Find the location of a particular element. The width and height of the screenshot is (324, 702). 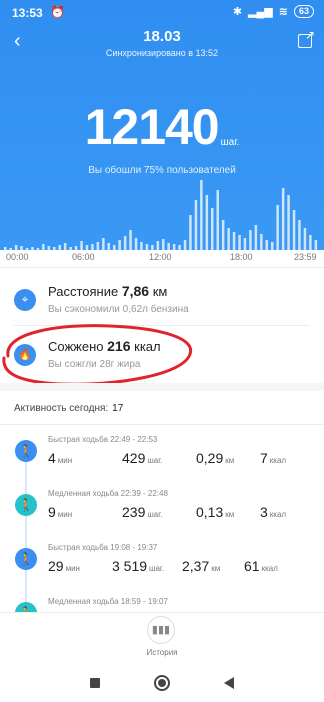

status-bar: 13:53 ⏰ ✱ ▂▄▆ ≋ 63 is located at coordinates (162, 12).